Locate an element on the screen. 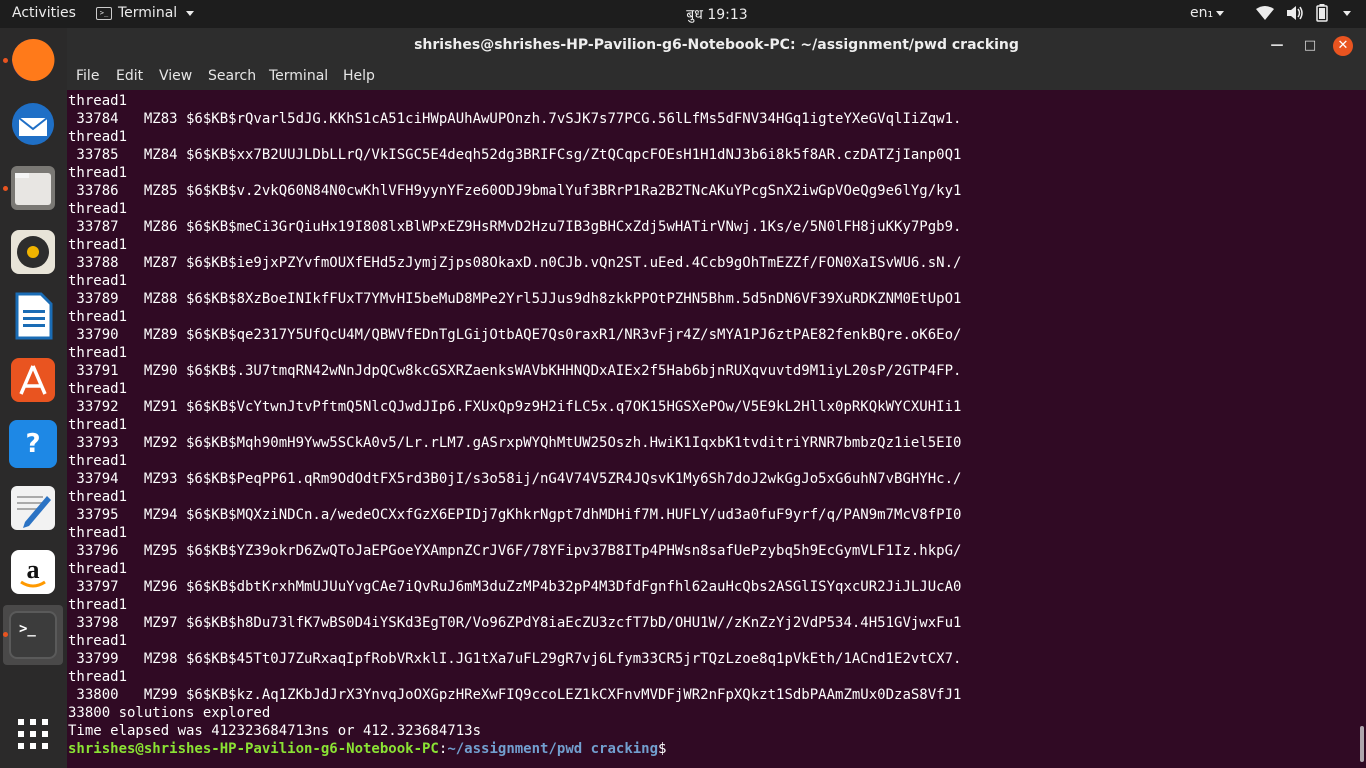  files-logo is located at coordinates (33, 188).